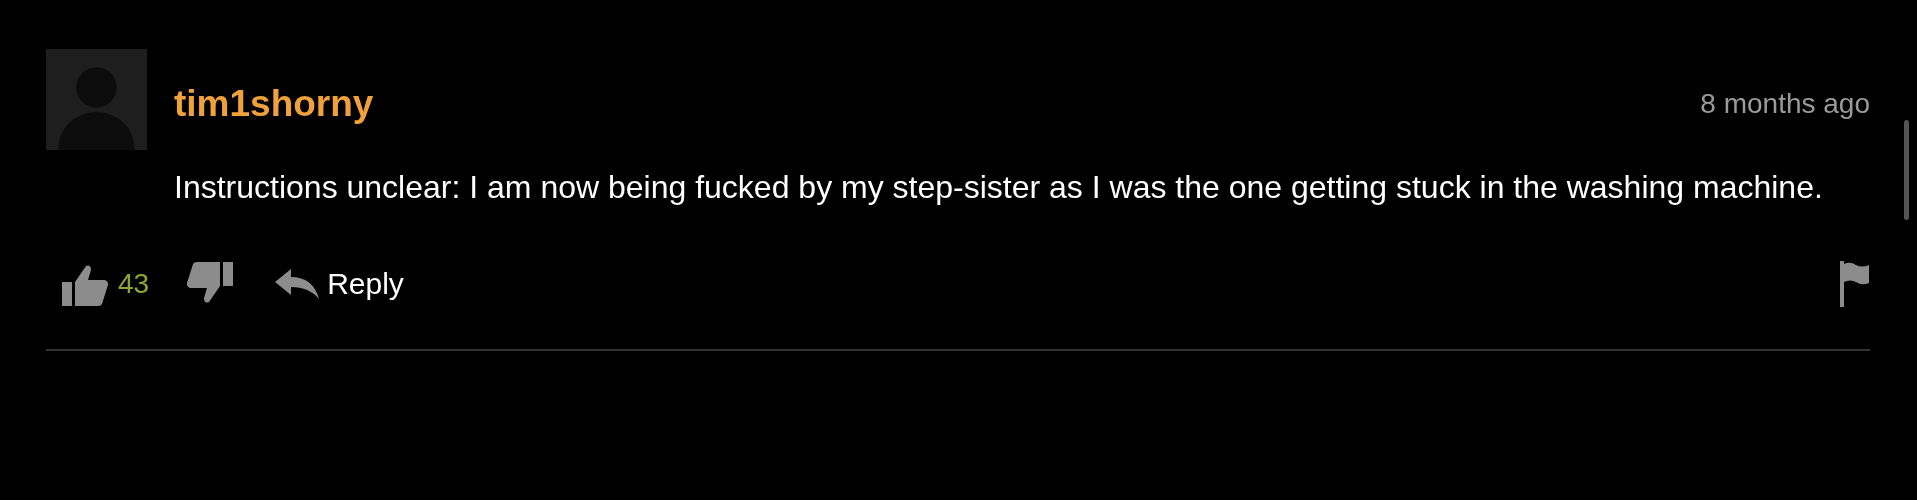 This screenshot has width=1917, height=500. Describe the element at coordinates (1854, 284) in the screenshot. I see `flag-icon` at that location.